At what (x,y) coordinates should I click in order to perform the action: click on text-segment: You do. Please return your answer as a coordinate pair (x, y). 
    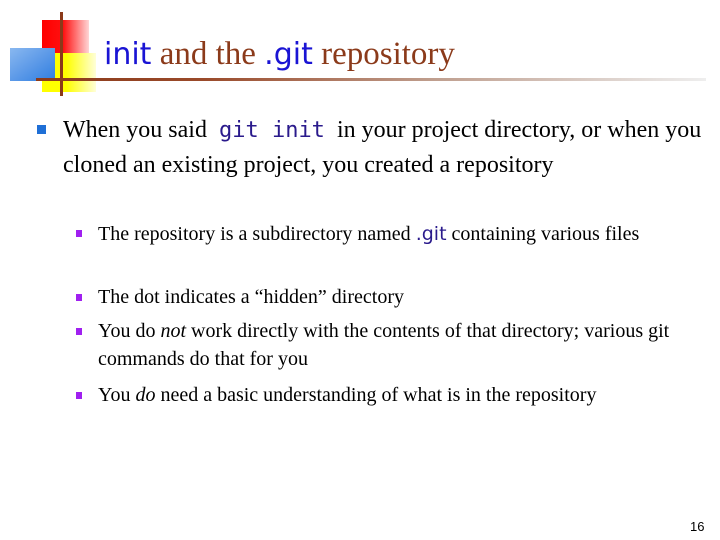
    Looking at the image, I should click on (129, 331).